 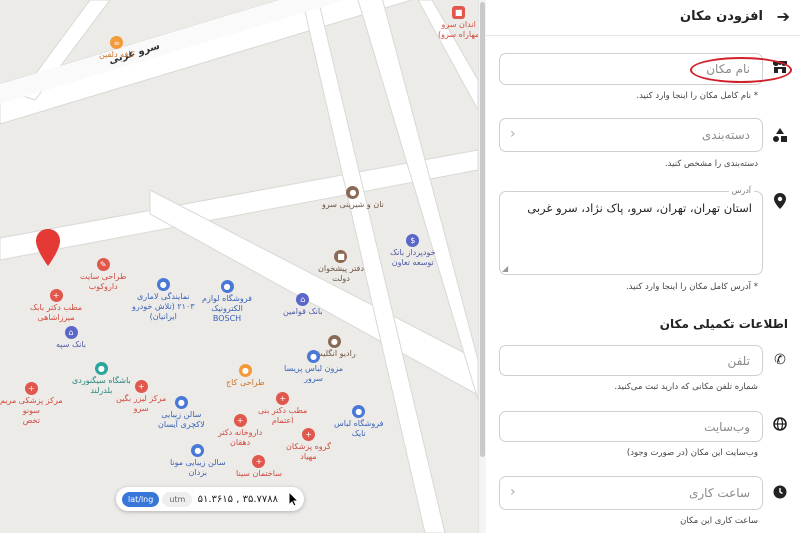 I want to click on design-icon: ●, so click(x=245, y=370).